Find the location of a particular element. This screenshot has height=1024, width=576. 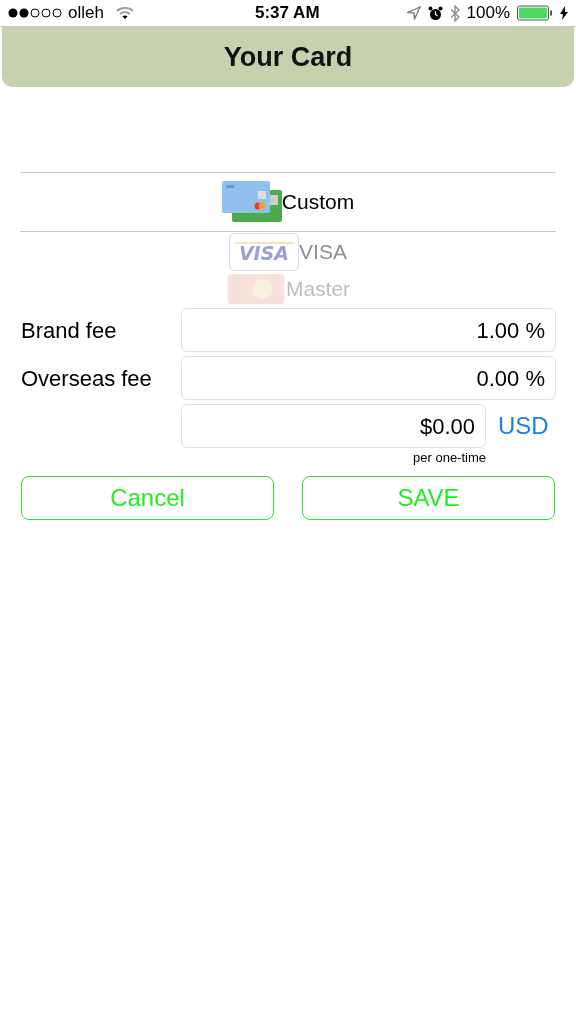

picker-option: Custom is located at coordinates (318, 202).